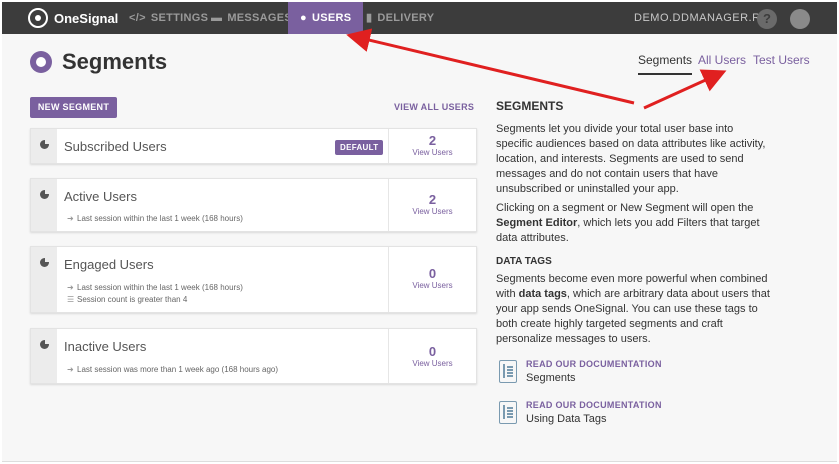 This screenshot has width=839, height=464. Describe the element at coordinates (115, 146) in the screenshot. I see `segment-name: Subscribed Users` at that location.